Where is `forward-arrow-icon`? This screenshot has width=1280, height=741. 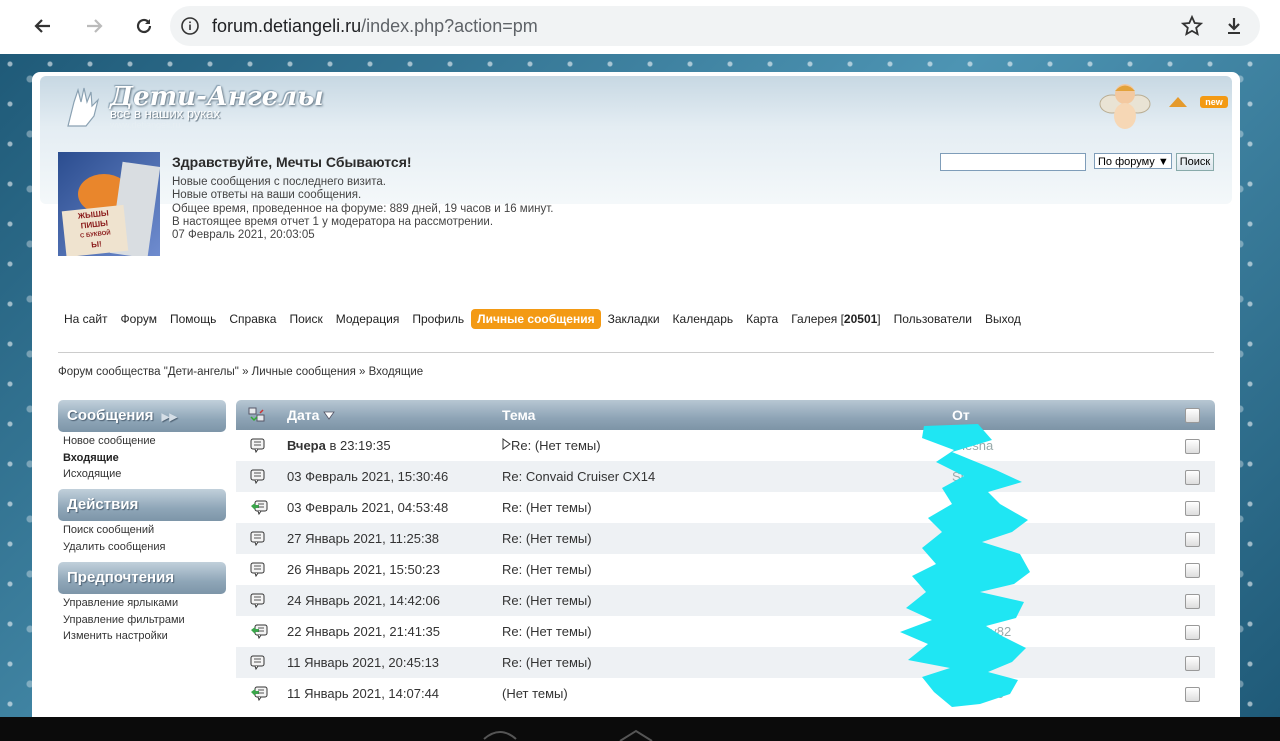
forward-arrow-icon is located at coordinates (94, 26).